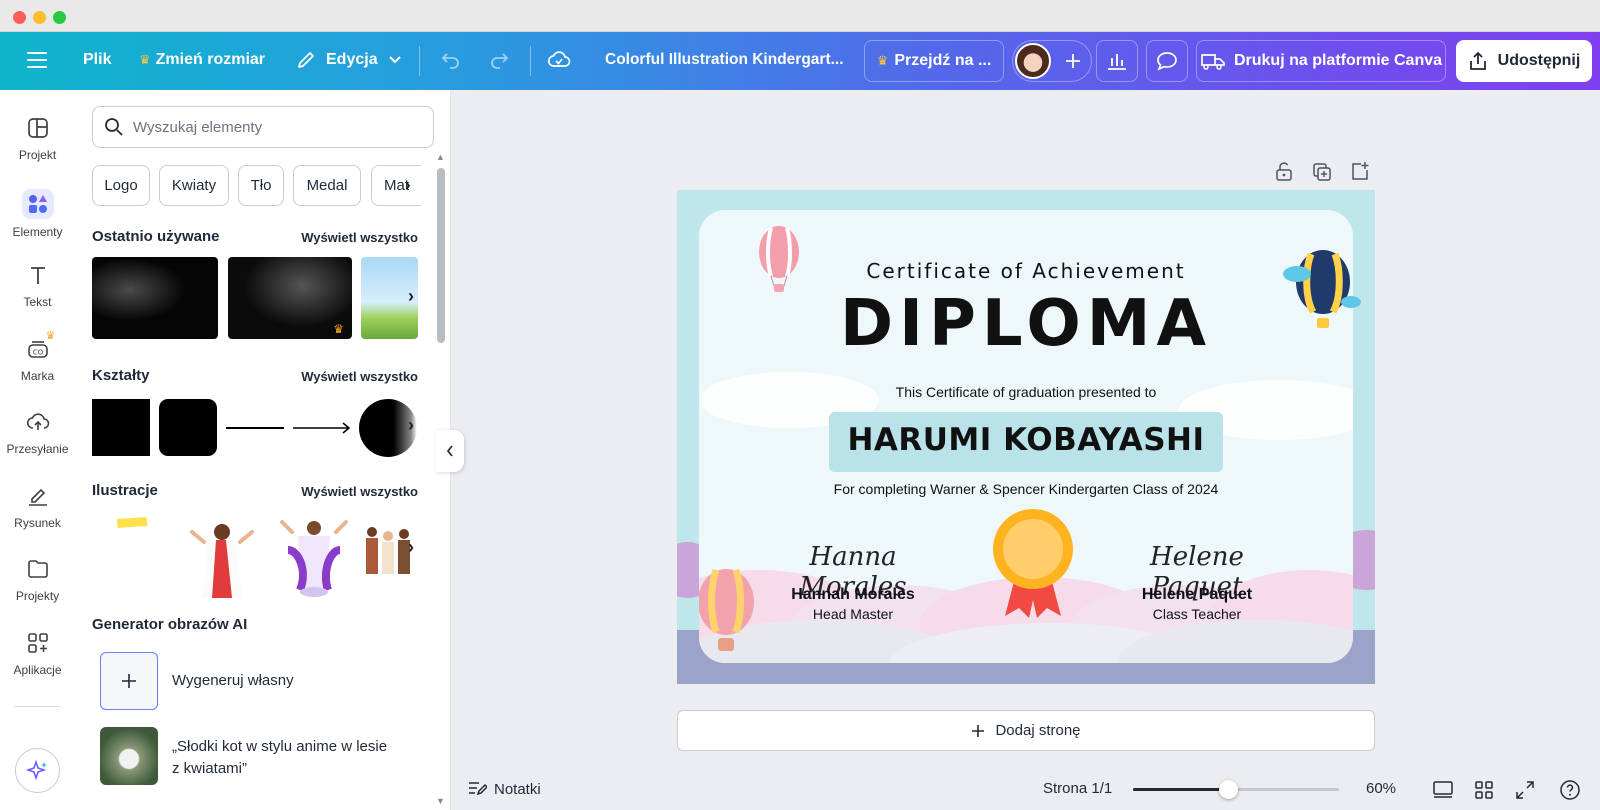  Describe the element at coordinates (1117, 61) in the screenshot. I see `insights-button` at that location.